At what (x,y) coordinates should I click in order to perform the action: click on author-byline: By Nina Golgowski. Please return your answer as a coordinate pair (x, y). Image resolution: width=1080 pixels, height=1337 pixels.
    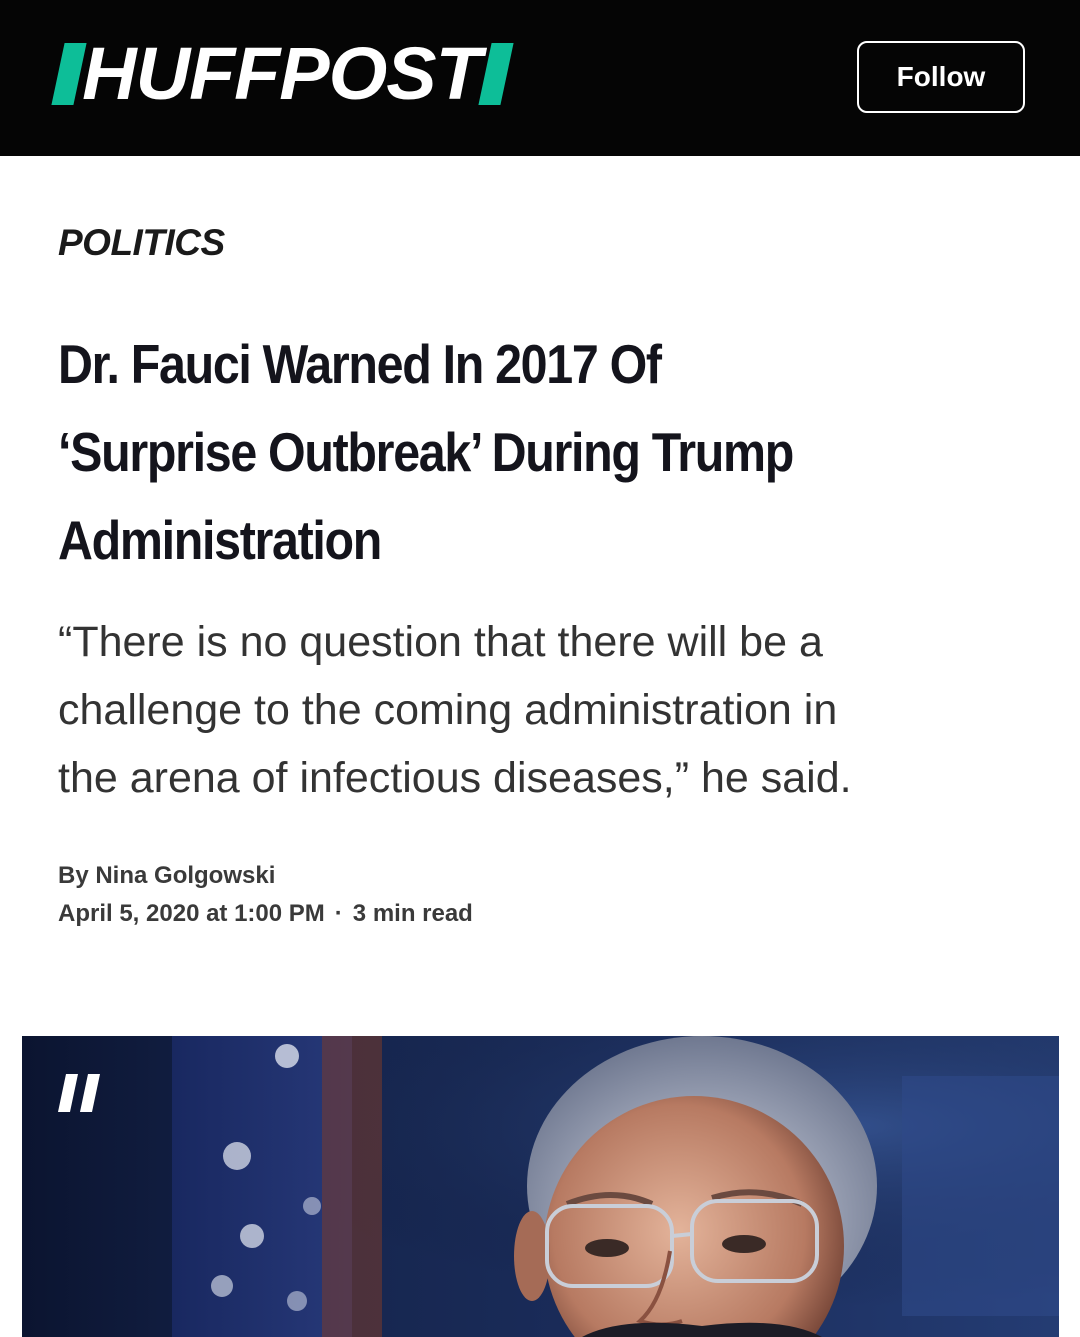
    Looking at the image, I should click on (166, 876).